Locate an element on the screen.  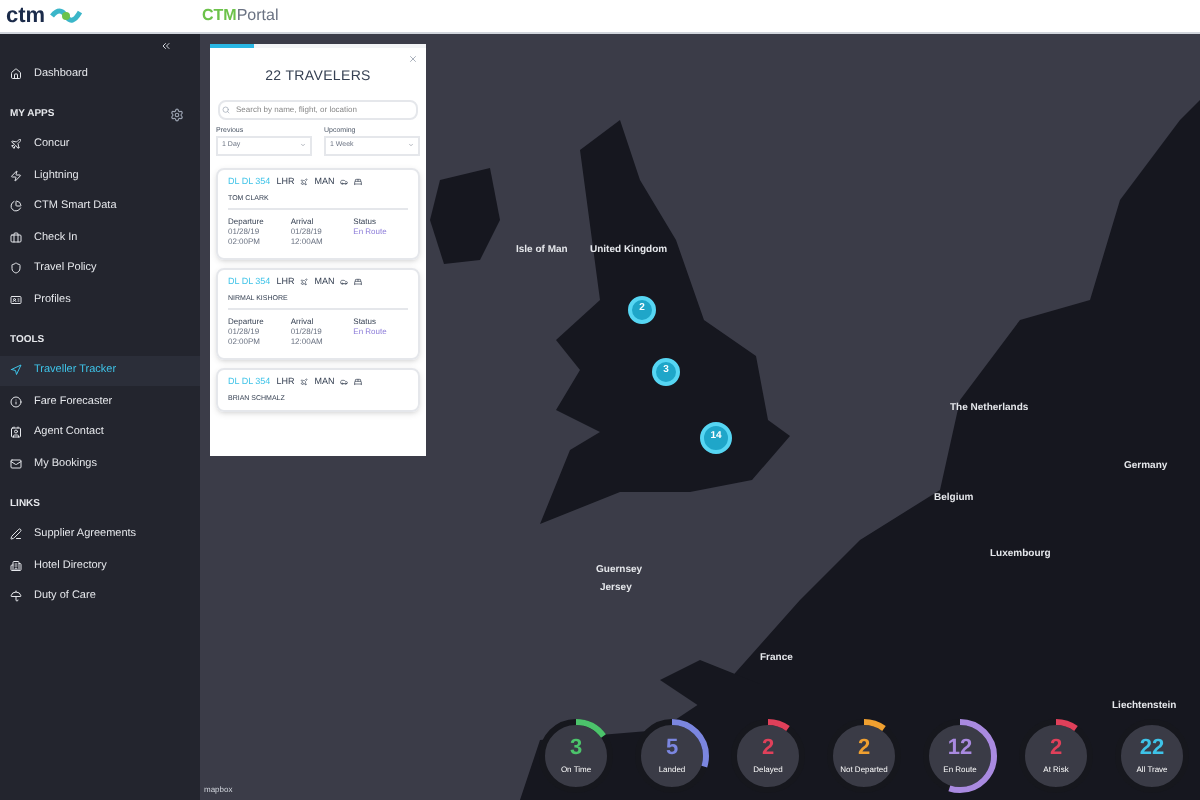
stat-value: 12 is located at coordinates (960, 748).